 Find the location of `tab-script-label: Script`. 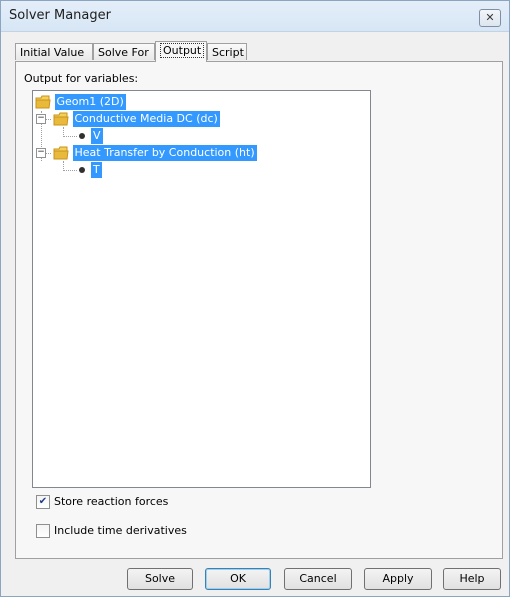

tab-script-label: Script is located at coordinates (228, 52).